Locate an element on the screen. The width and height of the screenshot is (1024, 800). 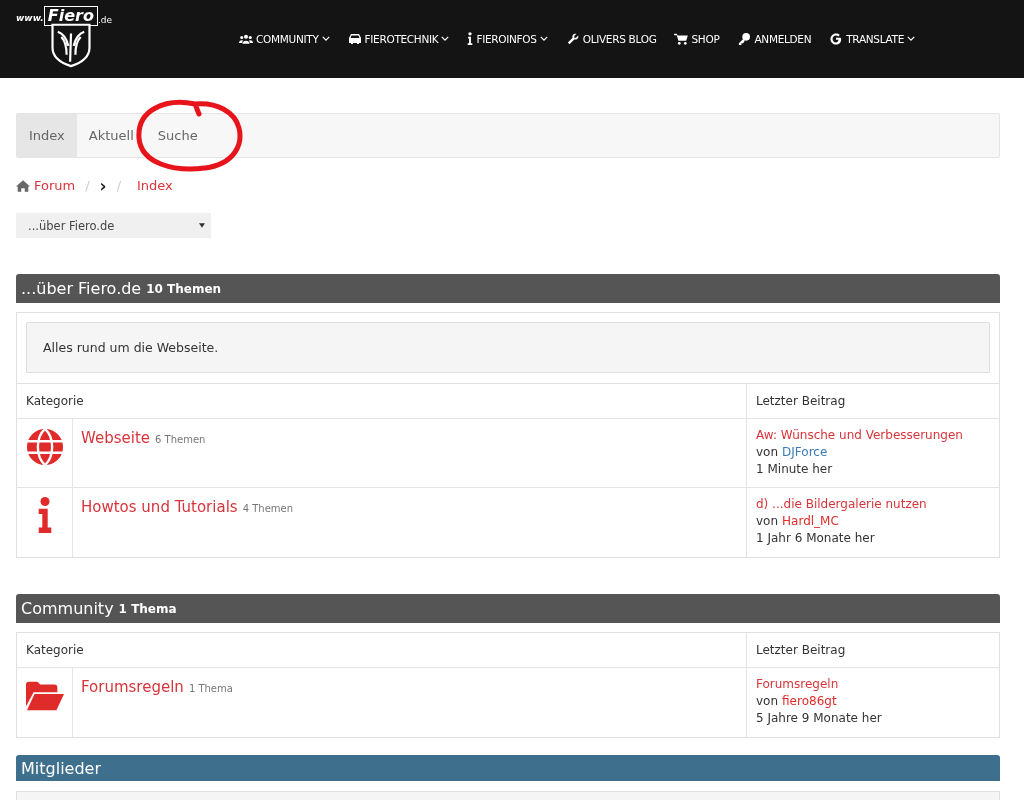
last-post-link: Forumsregeln is located at coordinates (873, 684).